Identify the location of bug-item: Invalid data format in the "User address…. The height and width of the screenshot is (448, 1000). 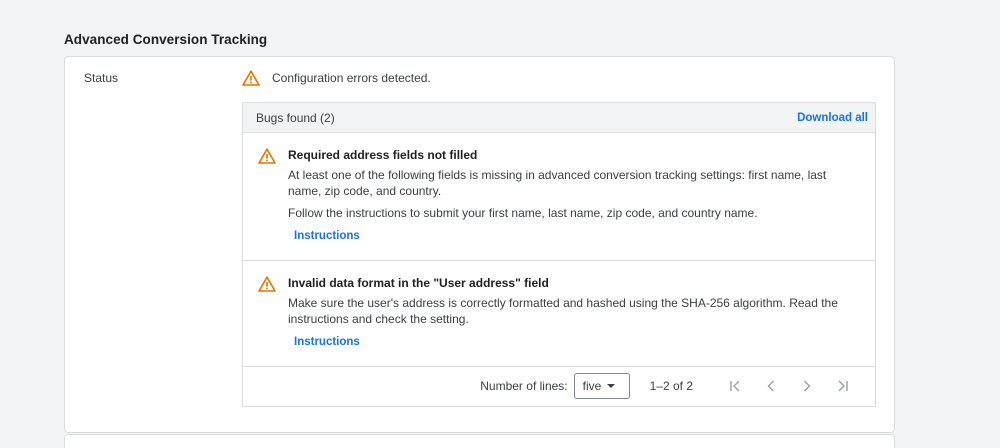
(559, 314).